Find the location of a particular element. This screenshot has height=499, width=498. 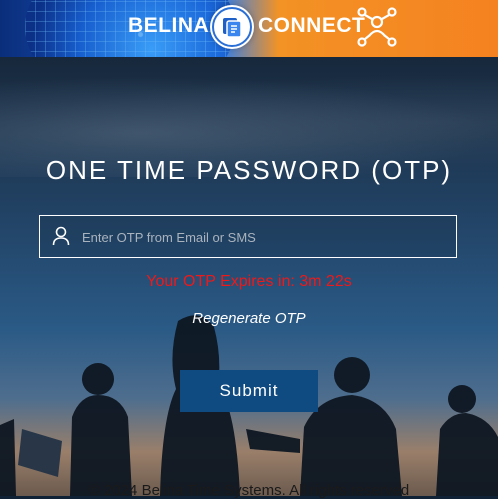

brand-banner: BELINA CONNECT is located at coordinates (249, 28).